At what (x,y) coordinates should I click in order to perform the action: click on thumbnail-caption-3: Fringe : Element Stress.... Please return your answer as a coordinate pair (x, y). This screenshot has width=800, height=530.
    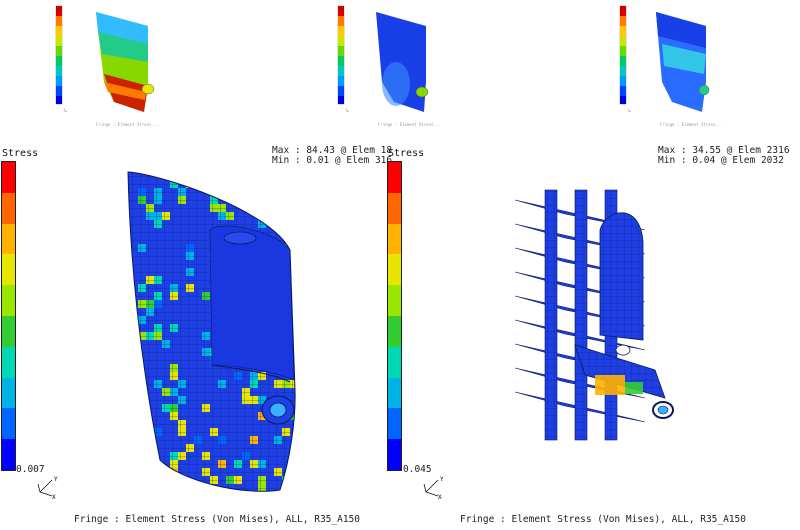
    Looking at the image, I should click on (691, 124).